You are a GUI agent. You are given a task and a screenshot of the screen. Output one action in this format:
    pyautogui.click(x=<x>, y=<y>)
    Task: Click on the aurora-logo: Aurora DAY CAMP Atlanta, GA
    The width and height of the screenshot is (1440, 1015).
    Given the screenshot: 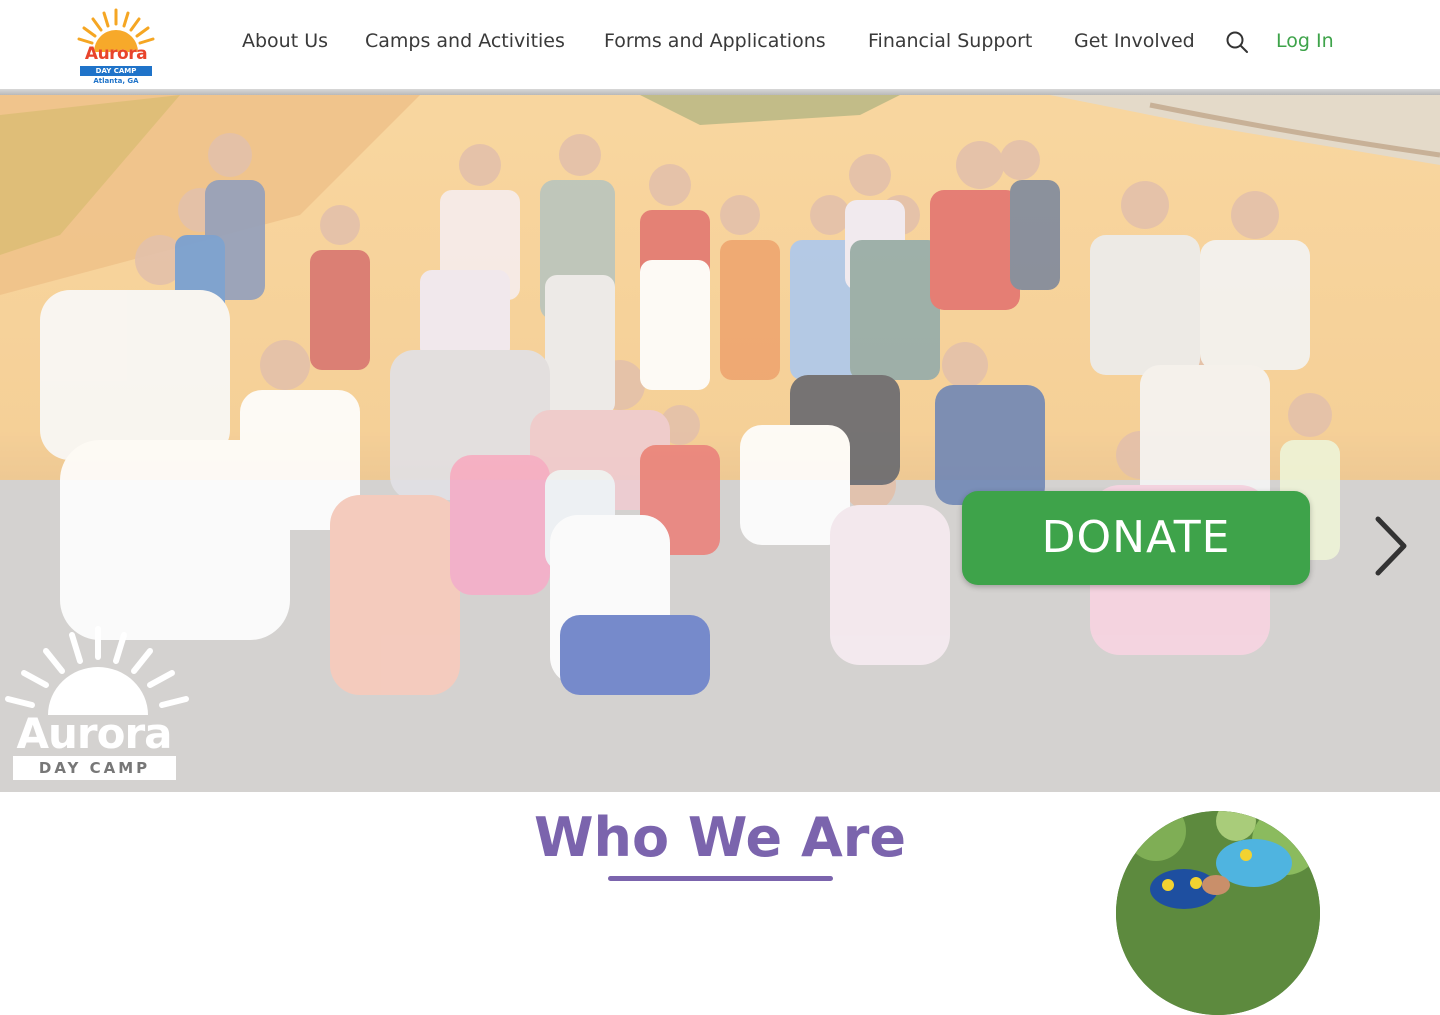 What is the action you would take?
    pyautogui.click(x=116, y=46)
    